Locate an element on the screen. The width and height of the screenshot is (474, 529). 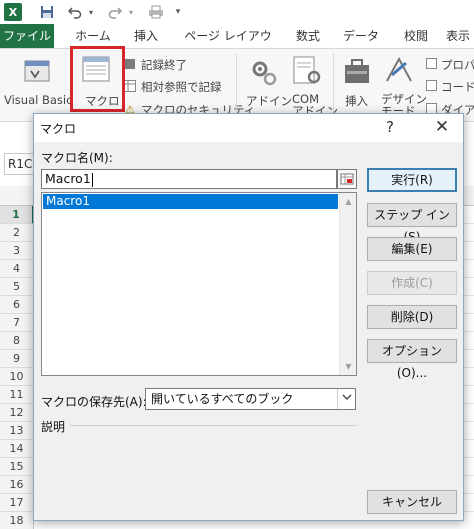
visual-basic-button: Visual Basic is located at coordinates (38, 100).